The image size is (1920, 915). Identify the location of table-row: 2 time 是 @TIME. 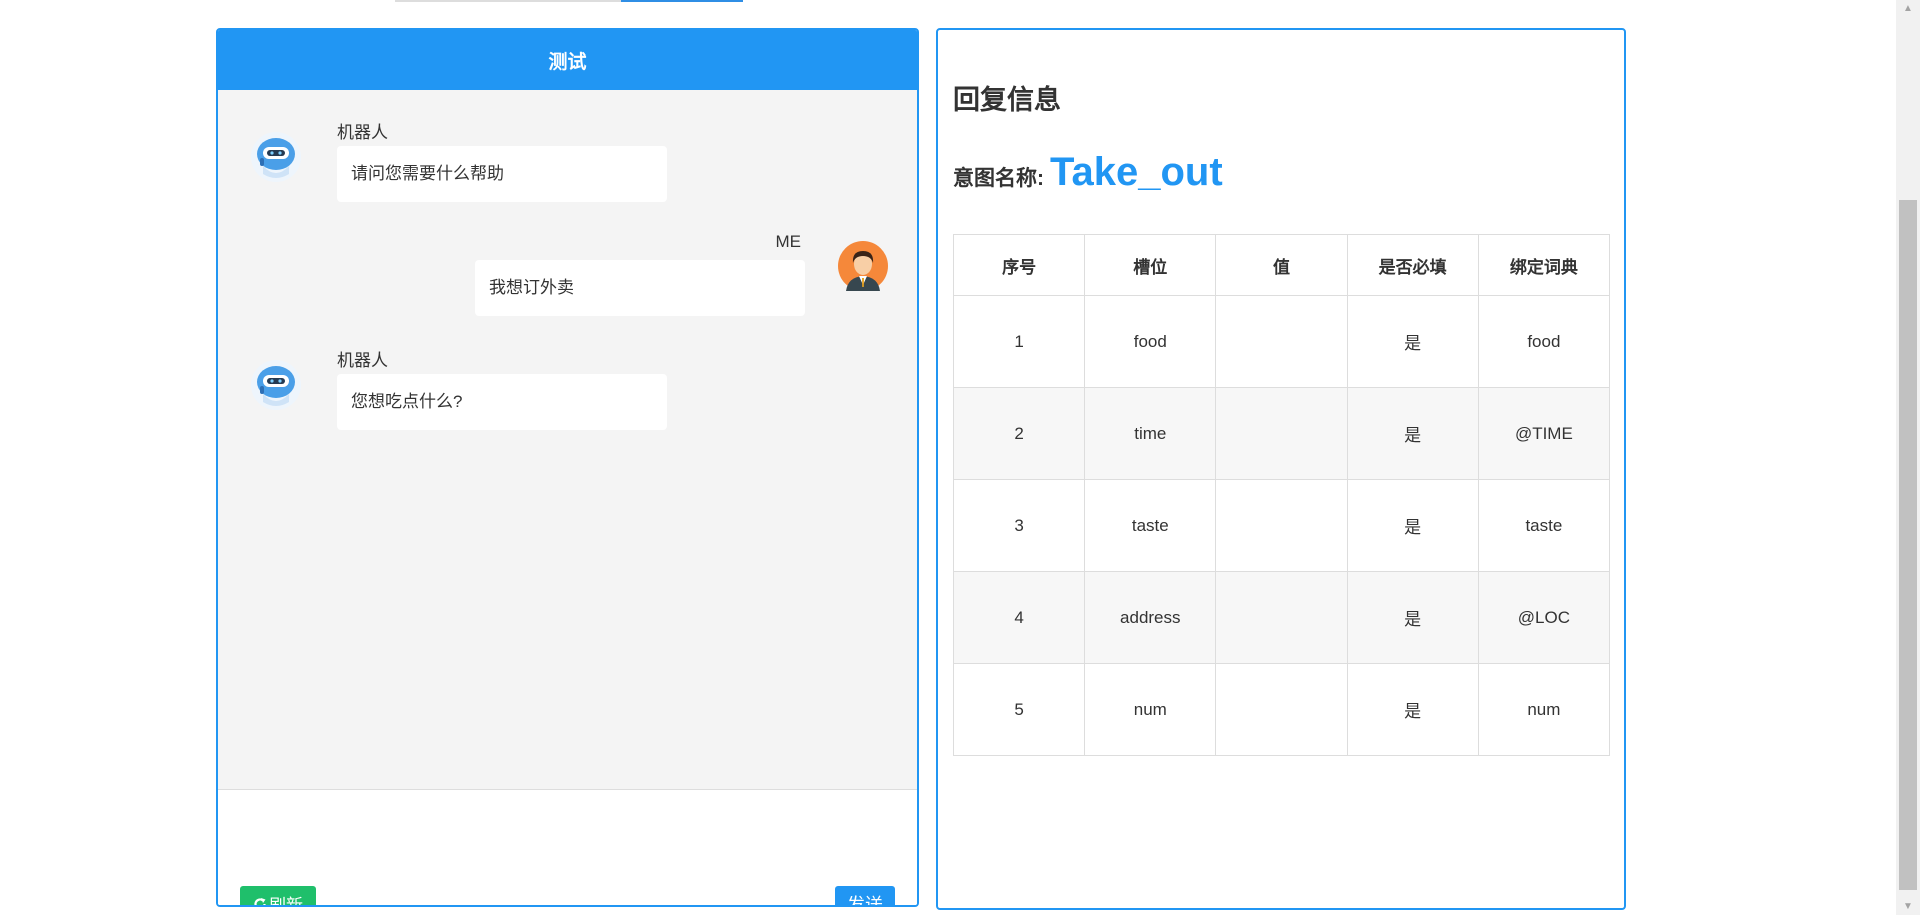
(1281, 433).